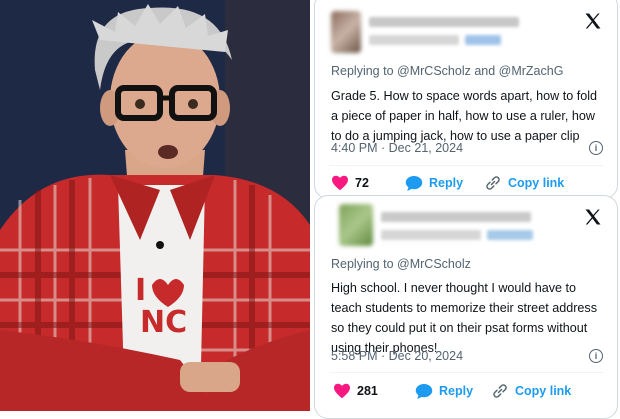  Describe the element at coordinates (140, 290) in the screenshot. I see `svg-text: I` at that location.